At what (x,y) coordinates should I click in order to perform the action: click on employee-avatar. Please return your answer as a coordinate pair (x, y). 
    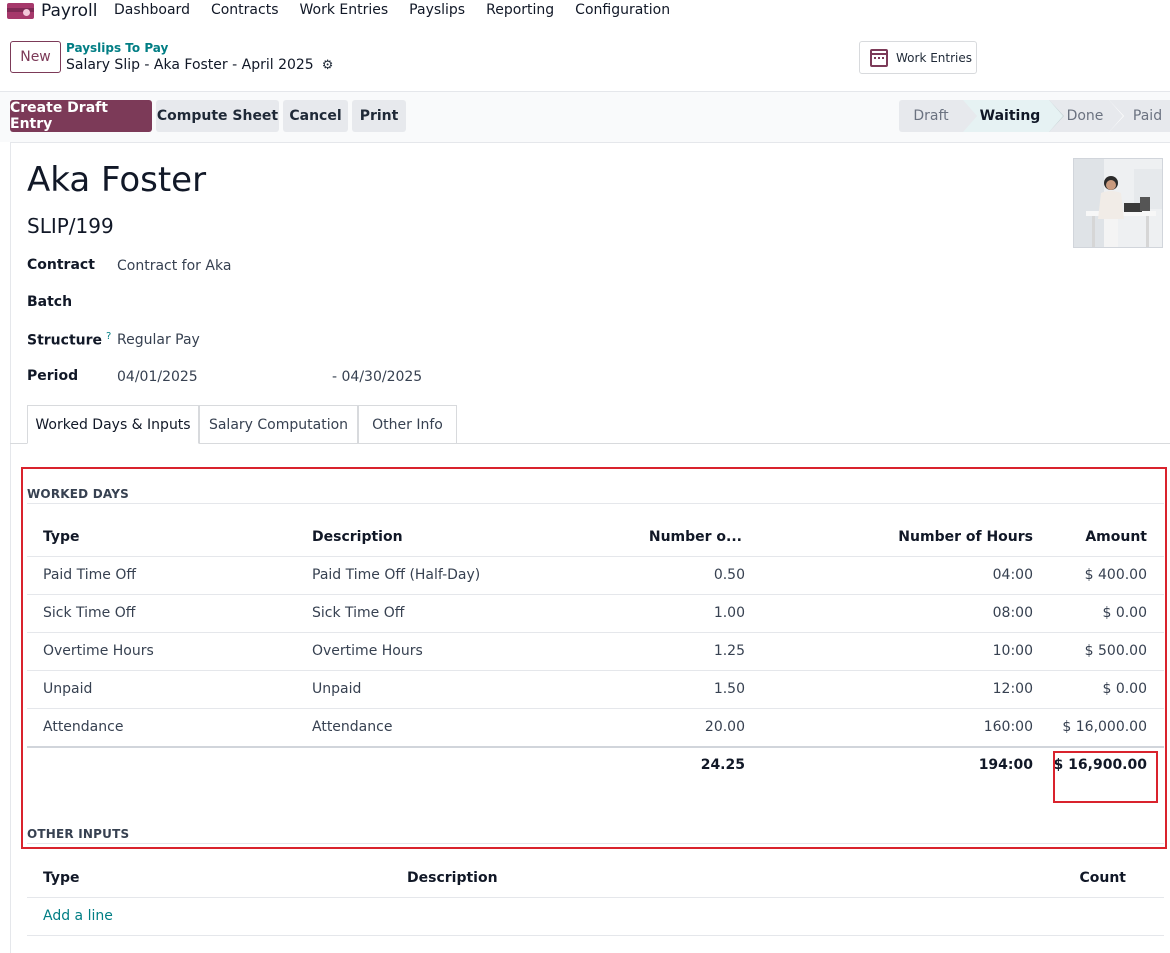
    Looking at the image, I should click on (1118, 203).